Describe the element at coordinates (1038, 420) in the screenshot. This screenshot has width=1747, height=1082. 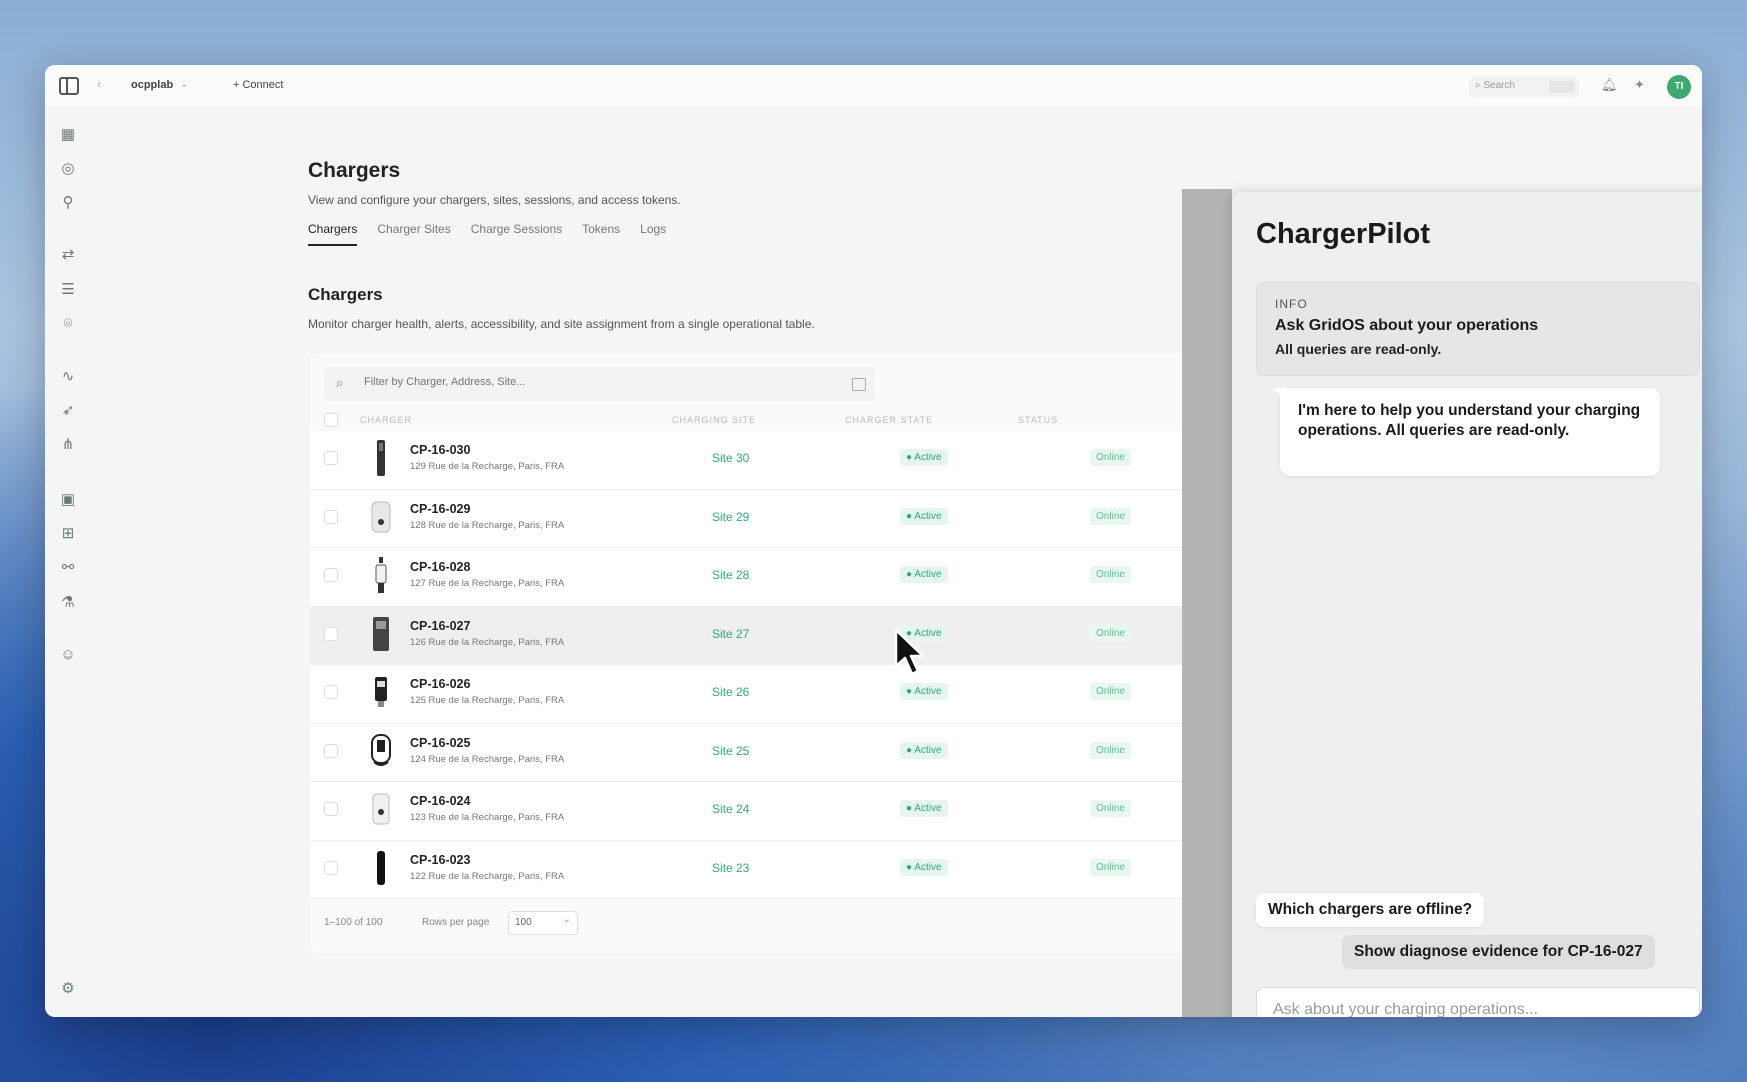
I see `column-header-status: STATUS` at that location.